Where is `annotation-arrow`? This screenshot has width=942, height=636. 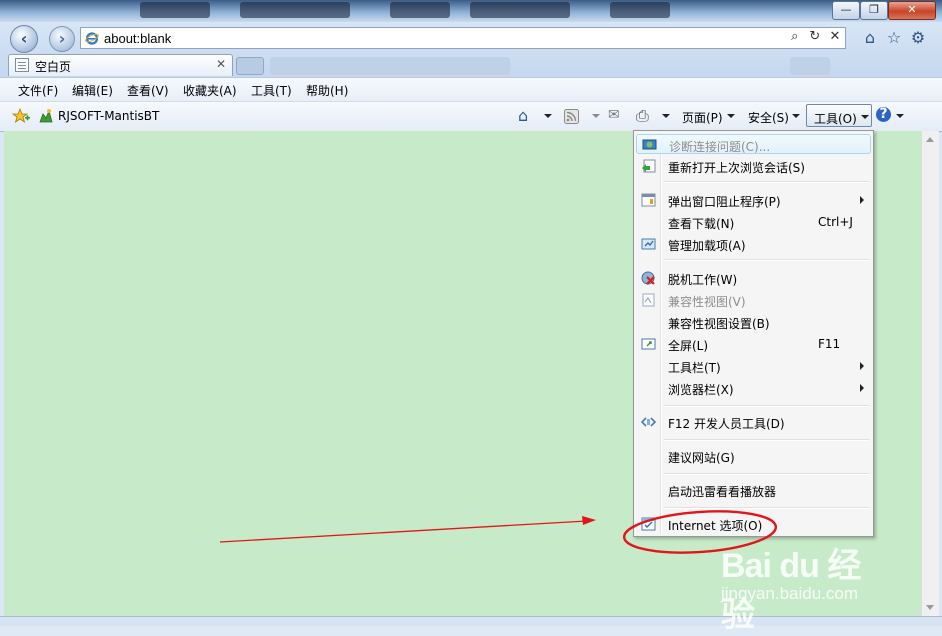 annotation-arrow is located at coordinates (407, 529).